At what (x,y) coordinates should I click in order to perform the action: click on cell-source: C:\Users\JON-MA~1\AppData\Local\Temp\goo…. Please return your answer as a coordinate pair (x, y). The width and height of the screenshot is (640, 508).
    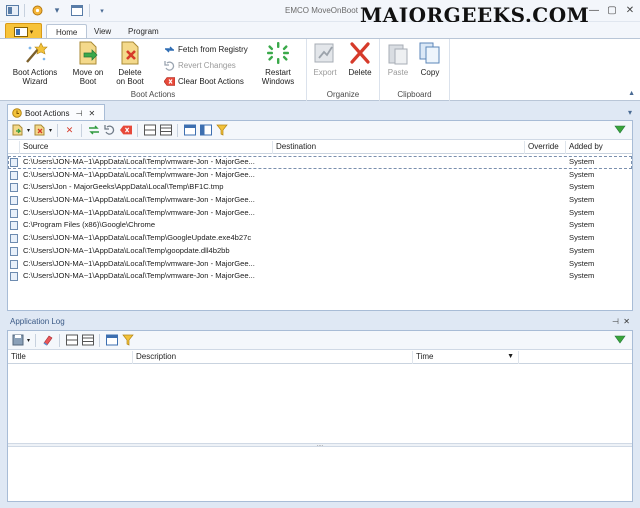
    Looking at the image, I should click on (126, 250).